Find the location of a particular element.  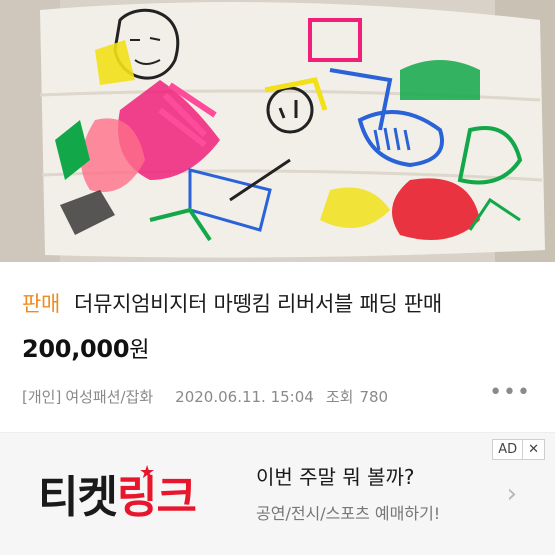

price-unit: 원 is located at coordinates (139, 350).